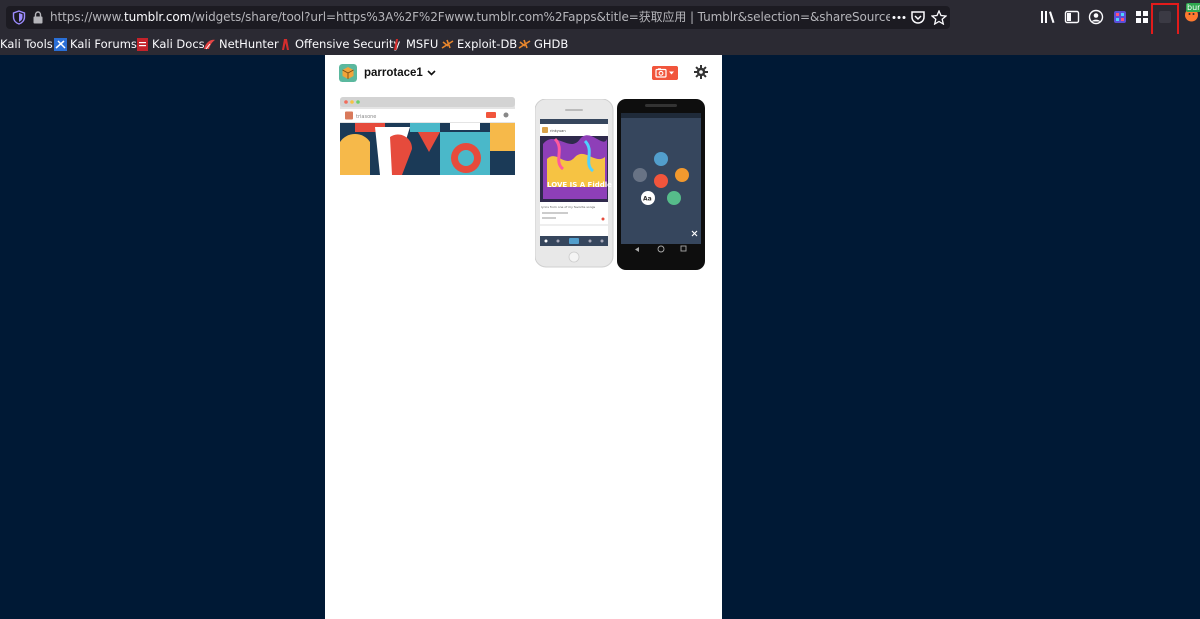 The height and width of the screenshot is (619, 1200). Describe the element at coordinates (899, 17) in the screenshot. I see `page-actions-icon` at that location.